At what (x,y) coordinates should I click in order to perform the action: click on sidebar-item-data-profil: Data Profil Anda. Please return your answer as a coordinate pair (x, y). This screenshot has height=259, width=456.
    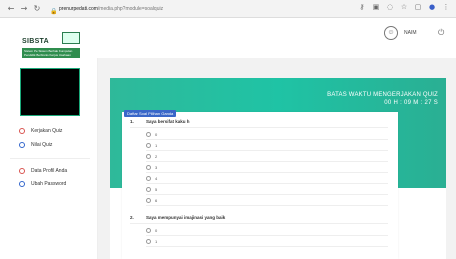
    Looking at the image, I should click on (43, 171).